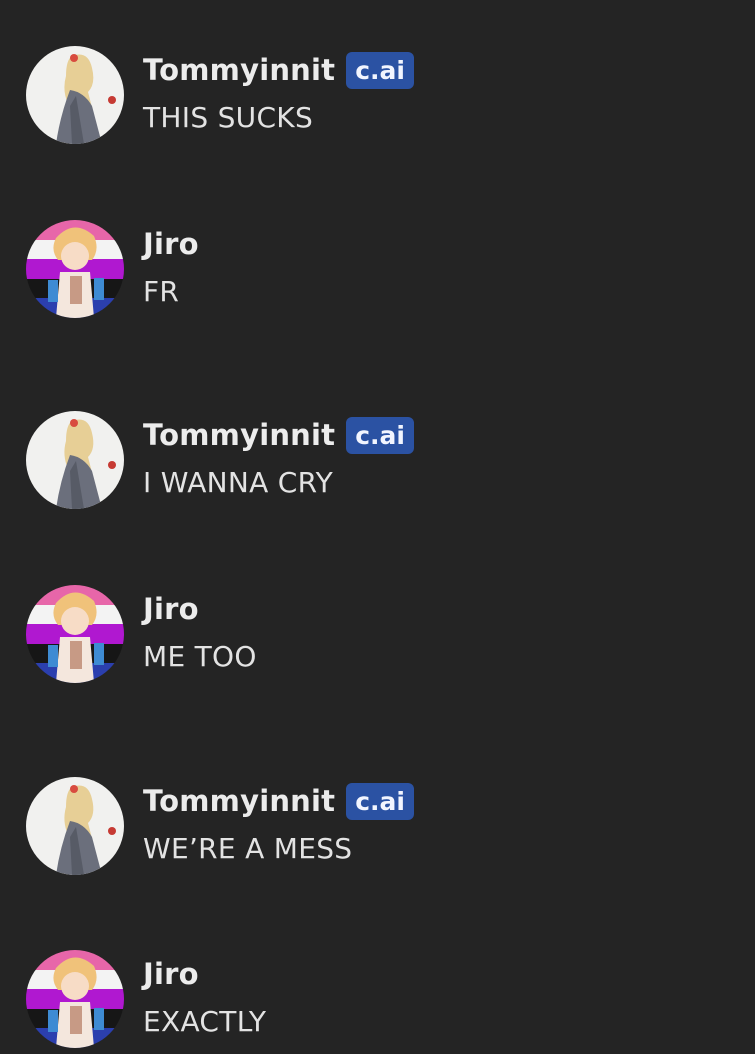 This screenshot has width=755, height=1054. Describe the element at coordinates (228, 117) in the screenshot. I see `message-text: THIS SUCKS` at that location.